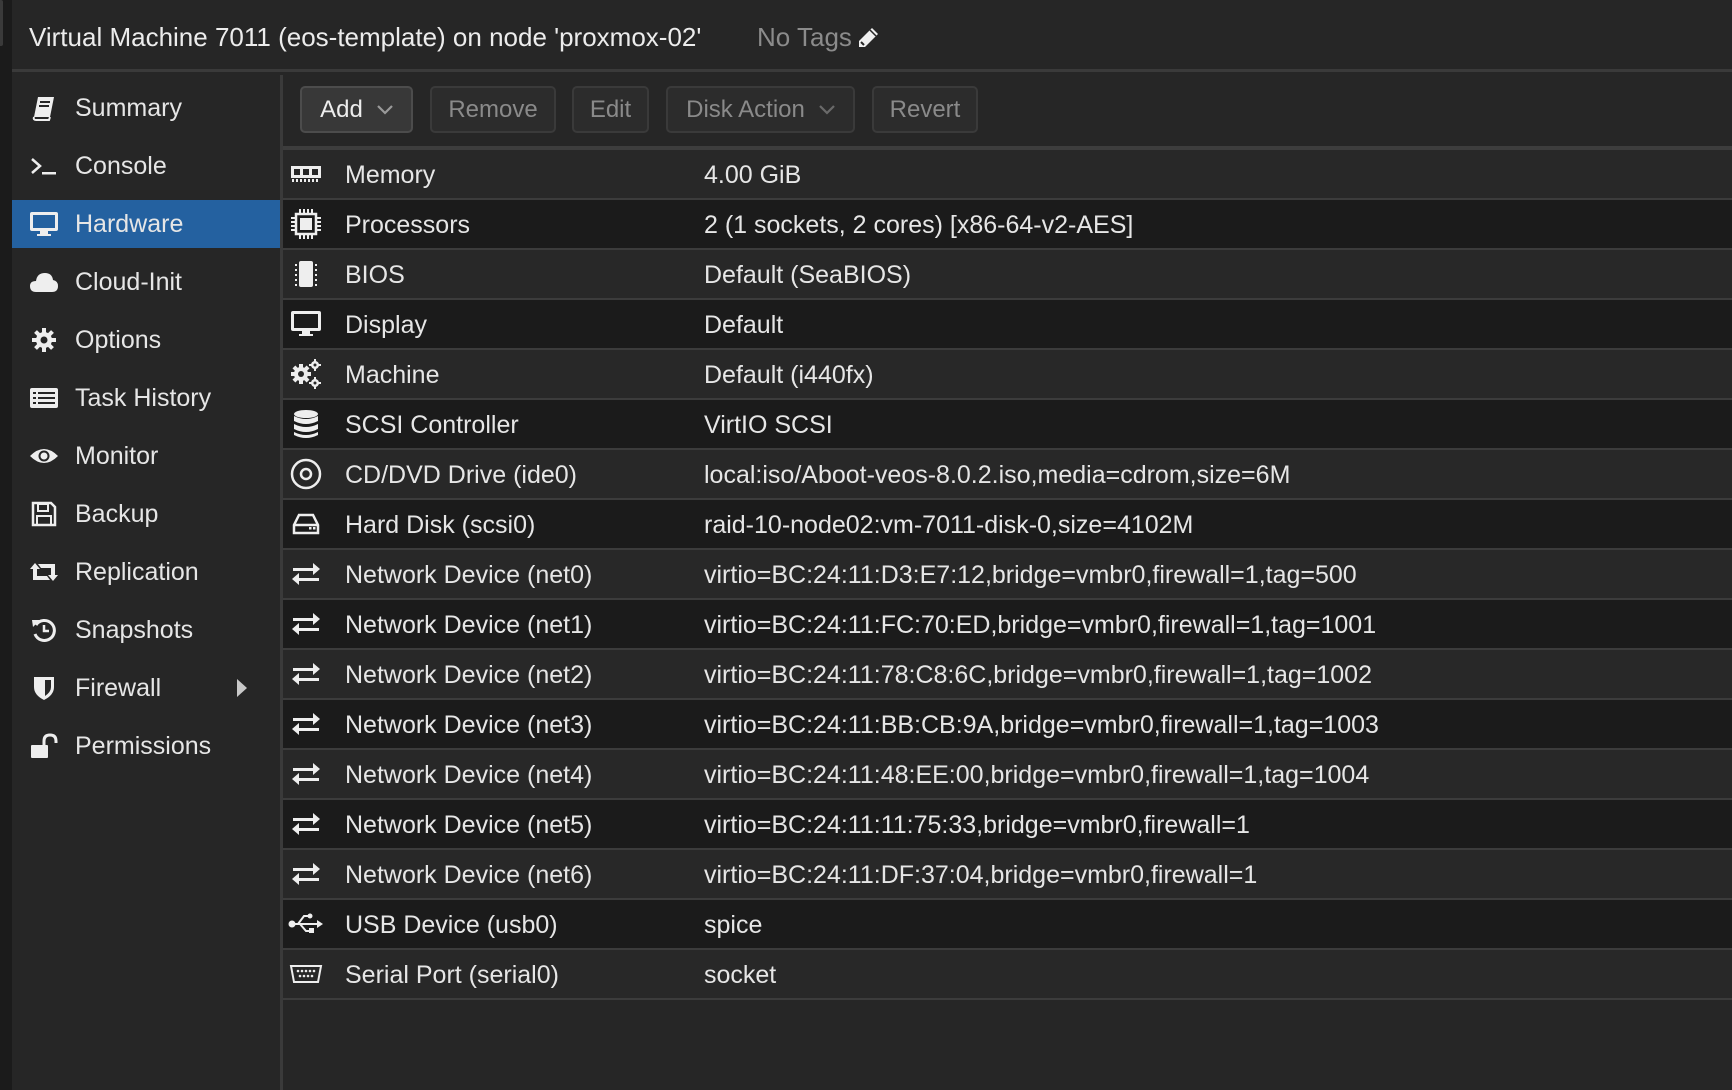 This screenshot has height=1090, width=1732. What do you see at coordinates (44, 688) in the screenshot?
I see `shield-icon` at bounding box center [44, 688].